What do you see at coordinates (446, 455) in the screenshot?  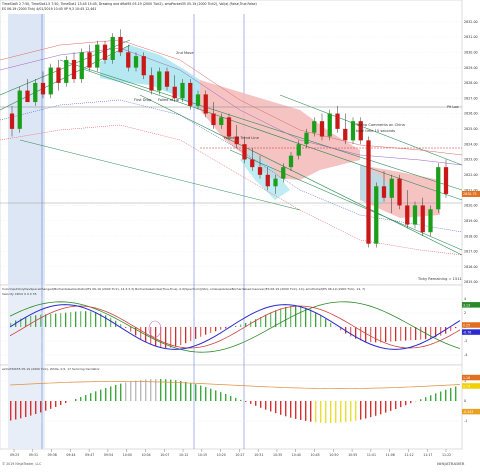 I see `time-tick-label: 11:22` at bounding box center [446, 455].